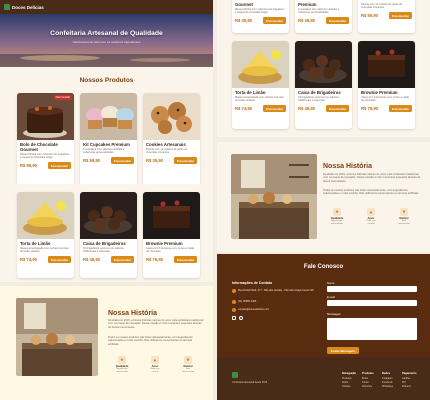 The image size is (430, 400). What do you see at coordinates (387, 386) in the screenshot?
I see `footer-link: WhatsApp` at bounding box center [387, 386].